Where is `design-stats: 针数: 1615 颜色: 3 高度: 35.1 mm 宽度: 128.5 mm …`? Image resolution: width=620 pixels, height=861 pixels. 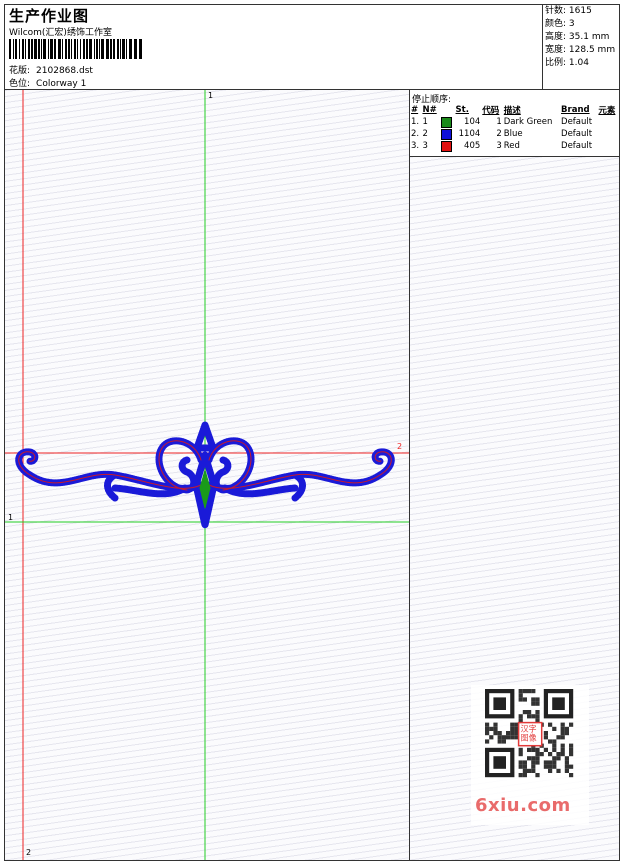 design-stats: 针数: 1615 颜色: 3 高度: 35.1 mm 宽度: 128.5 mm … is located at coordinates (581, 47).